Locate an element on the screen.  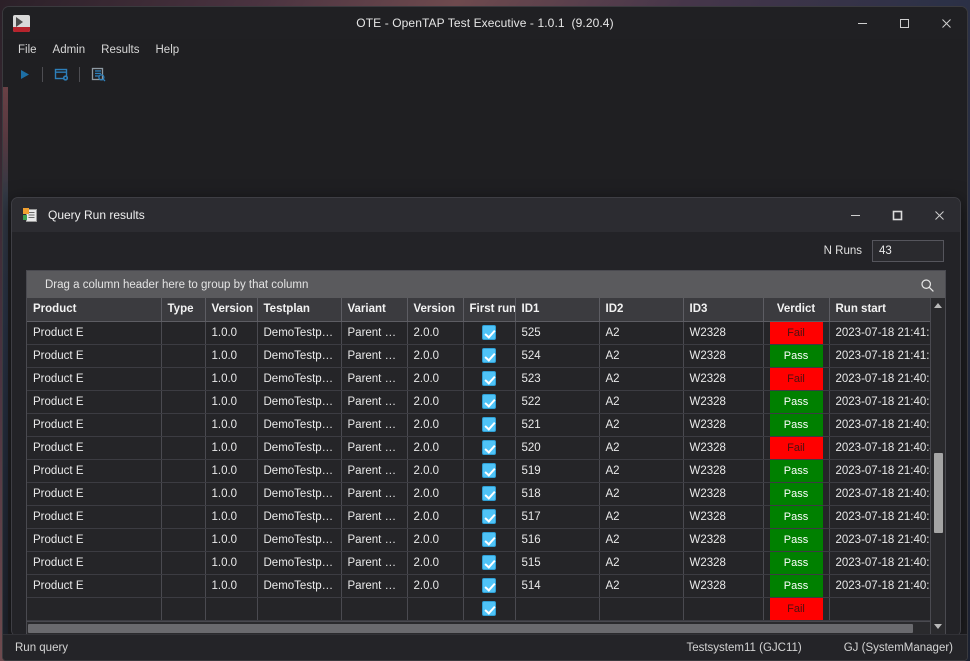
dialog-titlebar: Query Run results is located at coordinates (486, 215).